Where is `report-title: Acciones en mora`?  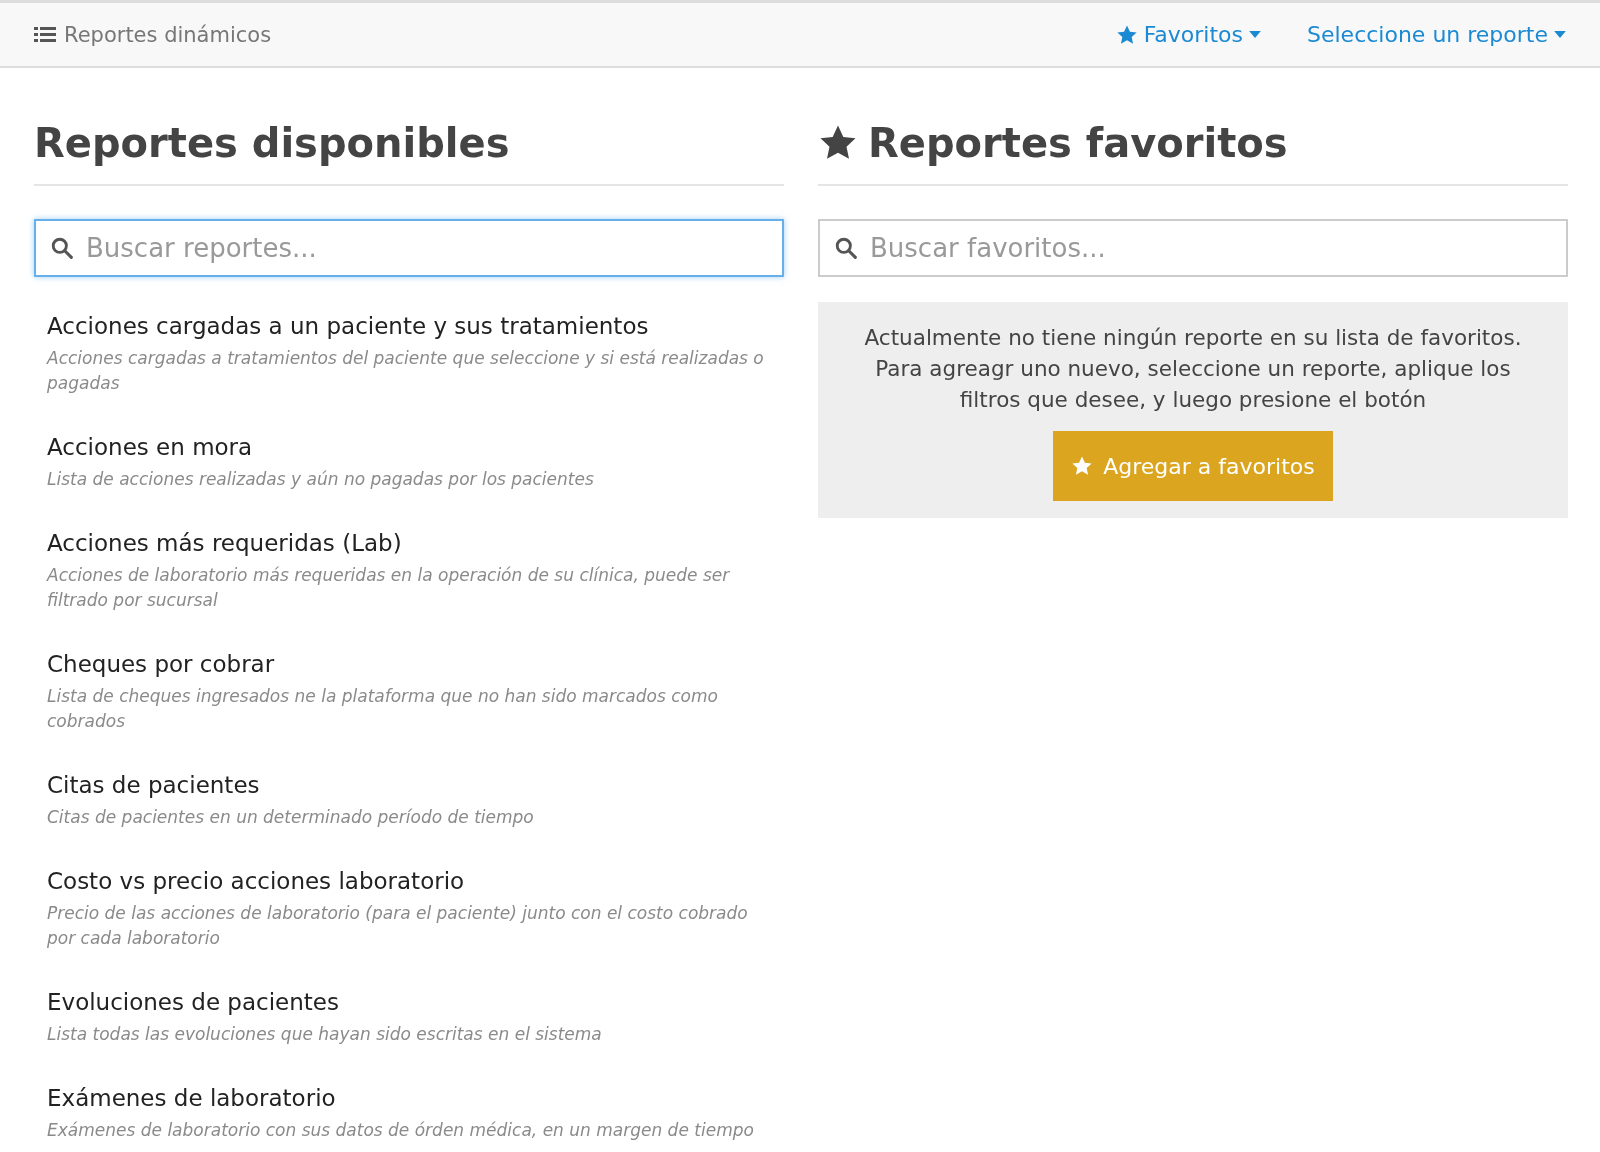
report-title: Acciones en mora is located at coordinates (150, 447).